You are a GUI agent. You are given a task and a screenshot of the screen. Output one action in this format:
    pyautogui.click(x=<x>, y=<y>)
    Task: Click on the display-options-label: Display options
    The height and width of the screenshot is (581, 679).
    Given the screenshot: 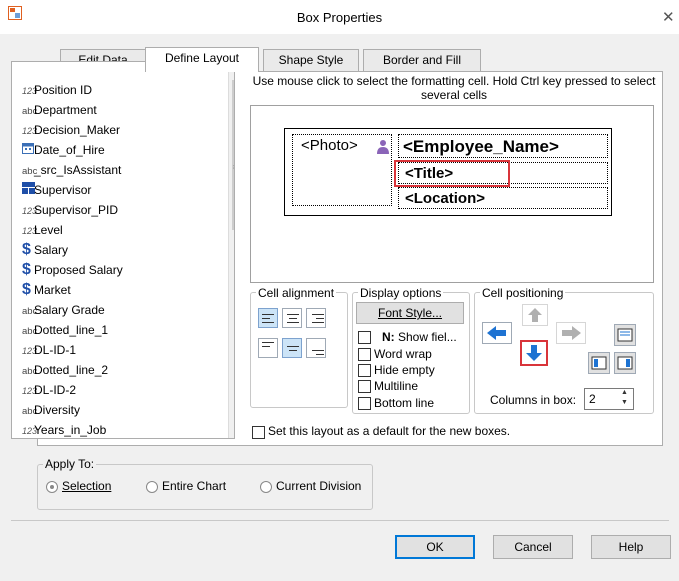 What is the action you would take?
    pyautogui.click(x=401, y=293)
    